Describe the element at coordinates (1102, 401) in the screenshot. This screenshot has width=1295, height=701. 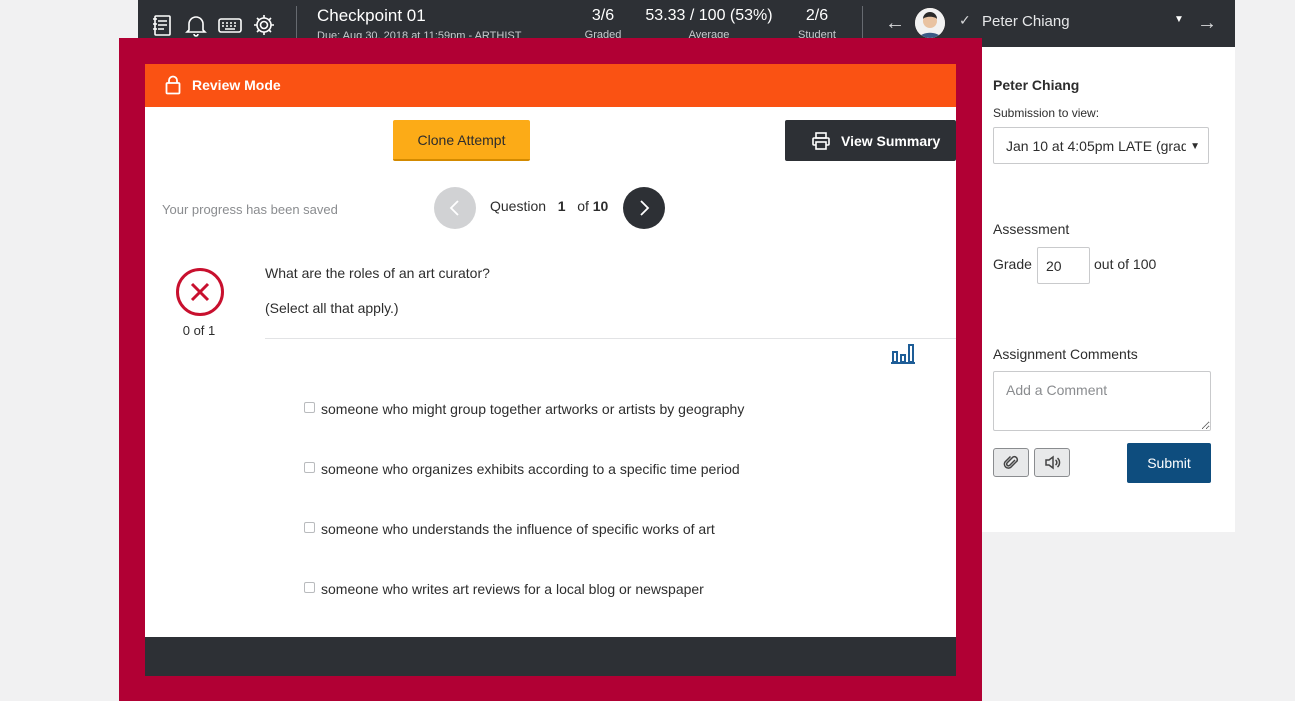
I see `comment-textarea` at that location.